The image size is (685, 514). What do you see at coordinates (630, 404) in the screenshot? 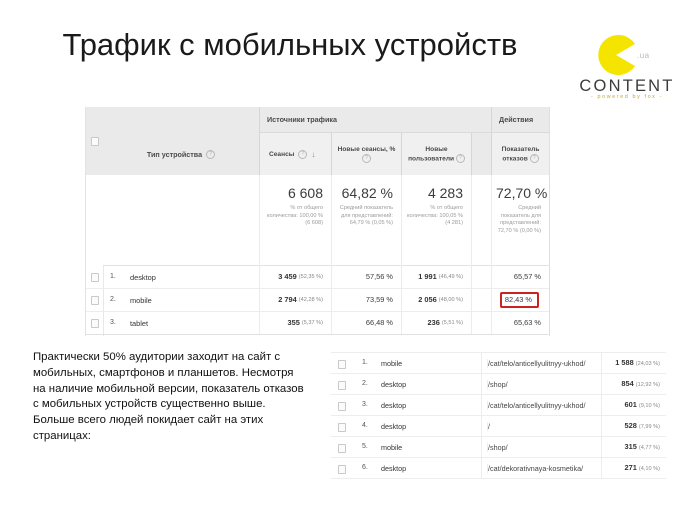
I see `row-value-number: 601` at bounding box center [630, 404].